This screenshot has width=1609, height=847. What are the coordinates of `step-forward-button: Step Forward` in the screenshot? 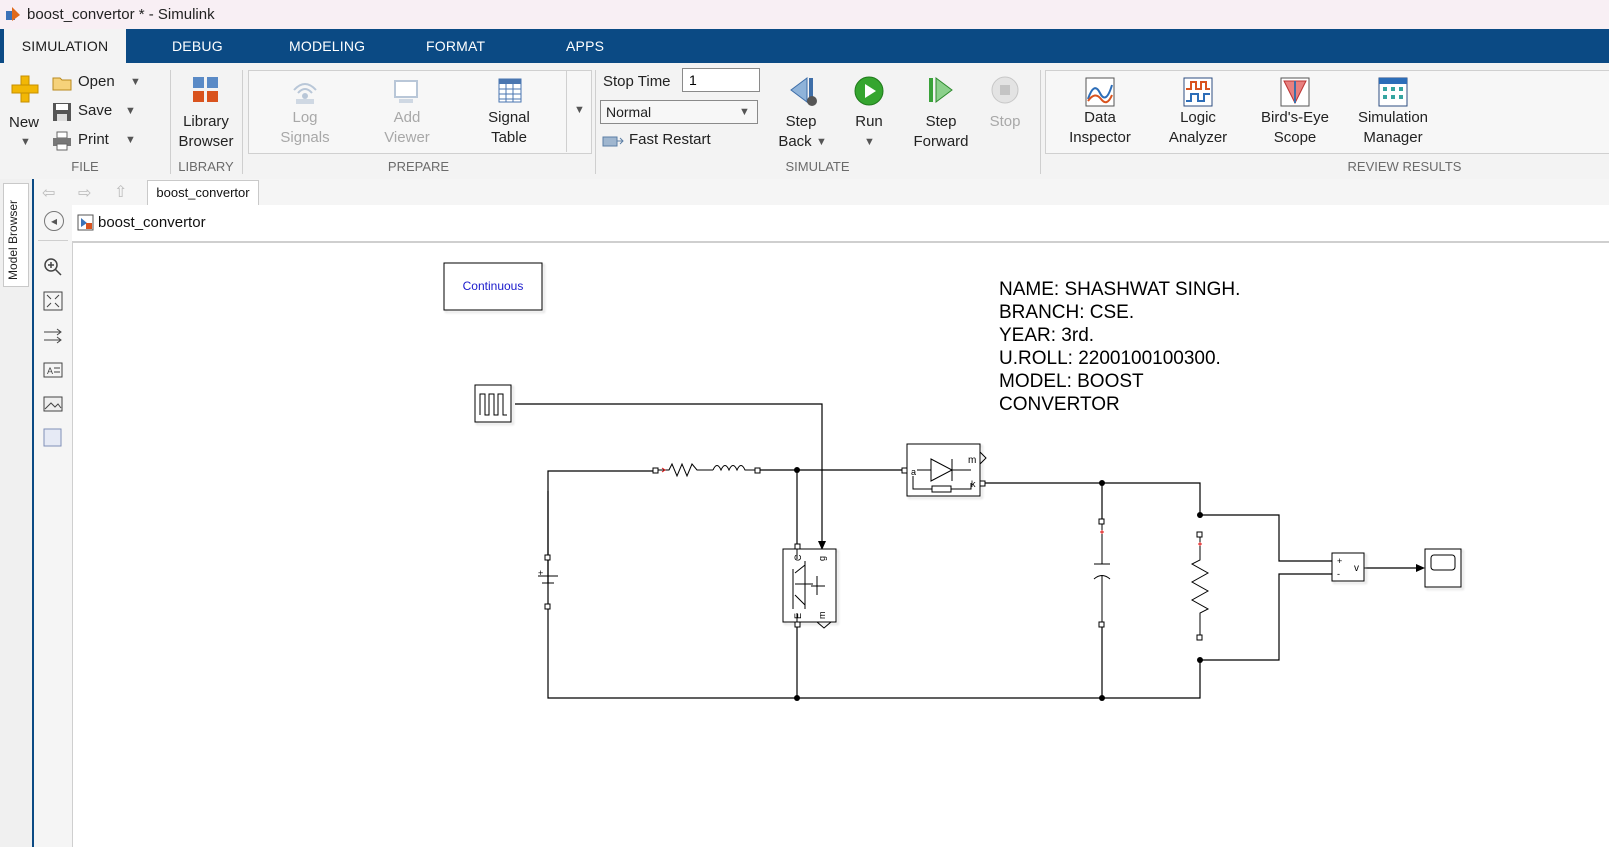 It's located at (941, 113).